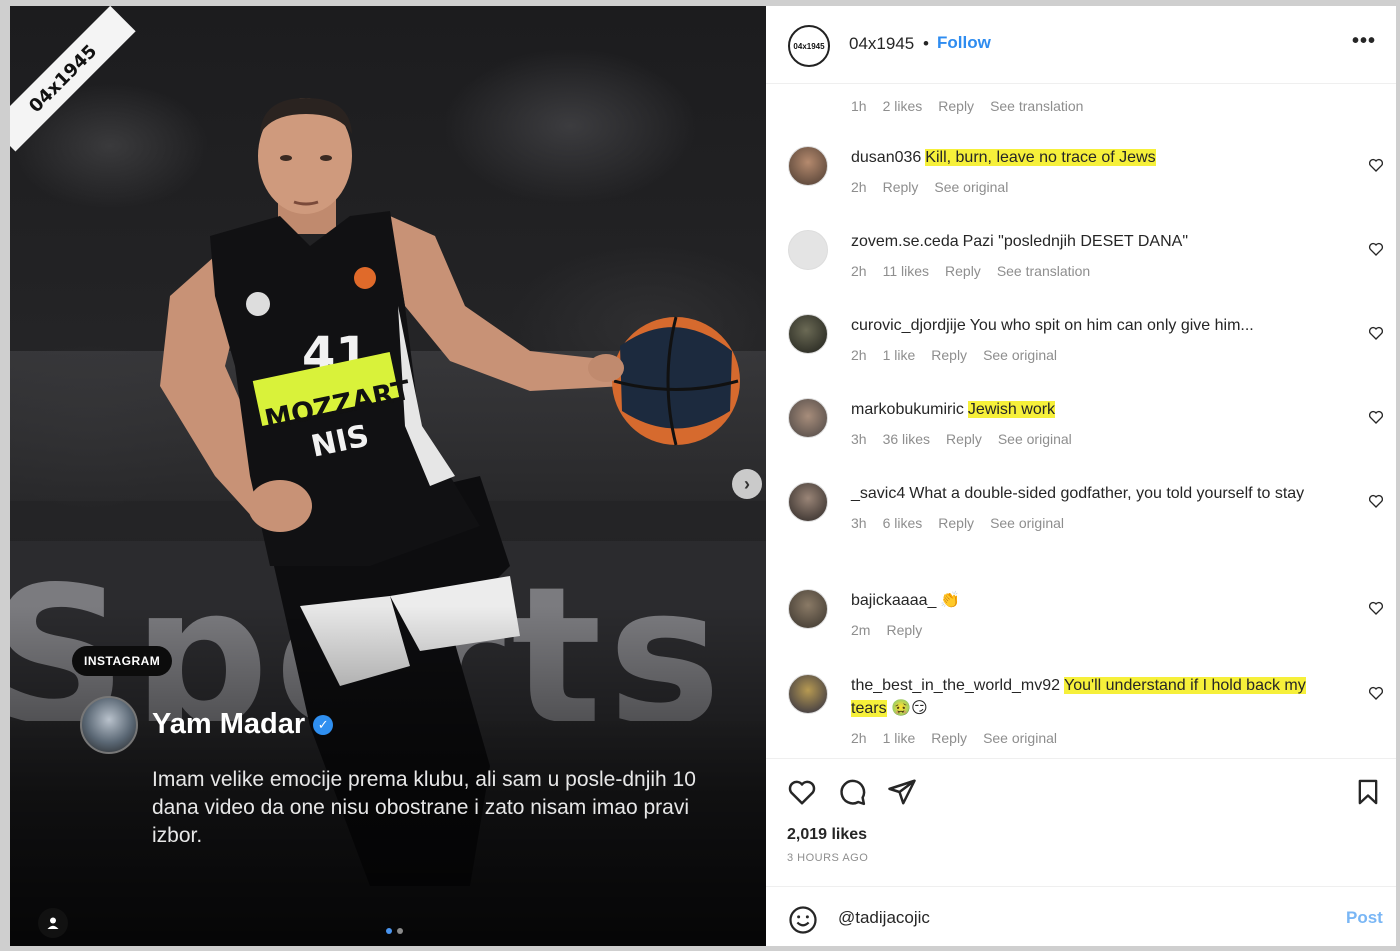  What do you see at coordinates (950, 600) in the screenshot?
I see `comment-text: 👏` at bounding box center [950, 600].